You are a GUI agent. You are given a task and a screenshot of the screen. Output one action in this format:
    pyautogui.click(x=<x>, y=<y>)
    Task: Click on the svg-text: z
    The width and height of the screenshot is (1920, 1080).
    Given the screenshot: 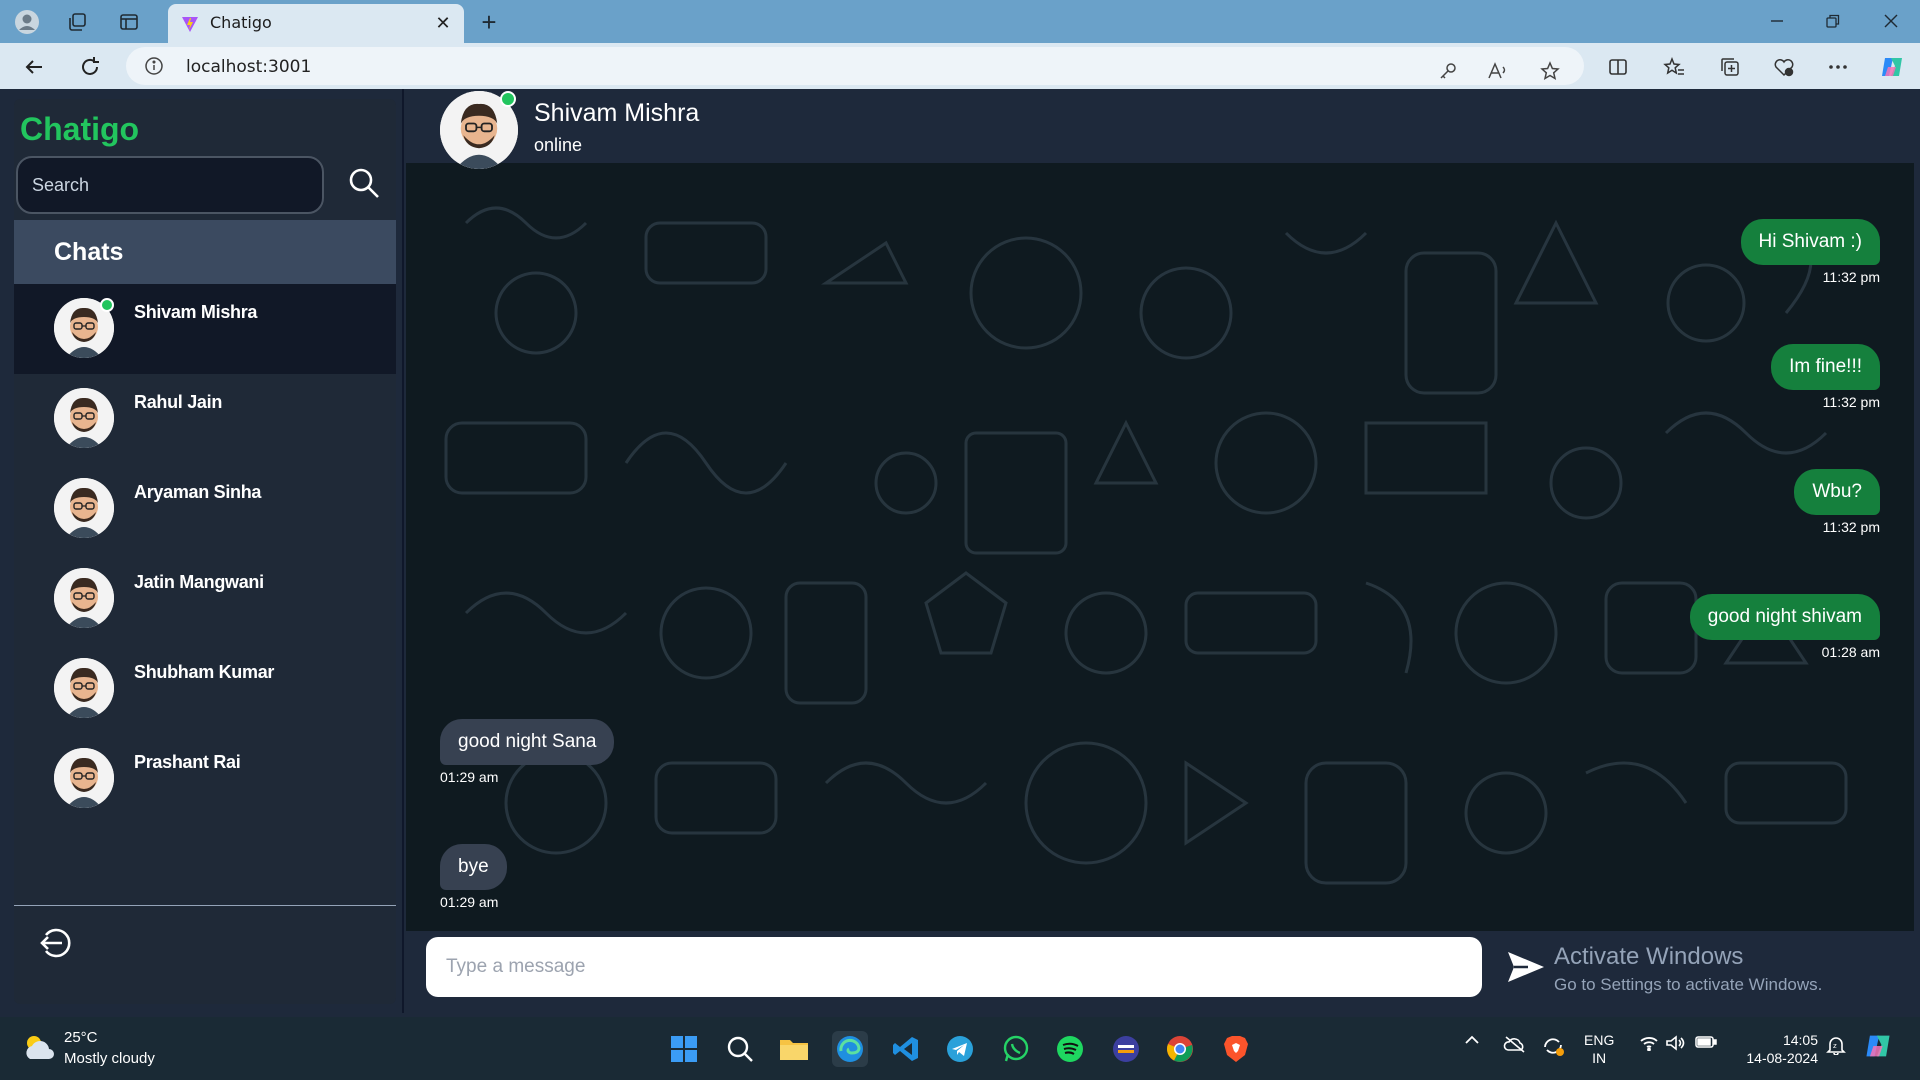 What is the action you would take?
    pyautogui.click(x=1835, y=1046)
    